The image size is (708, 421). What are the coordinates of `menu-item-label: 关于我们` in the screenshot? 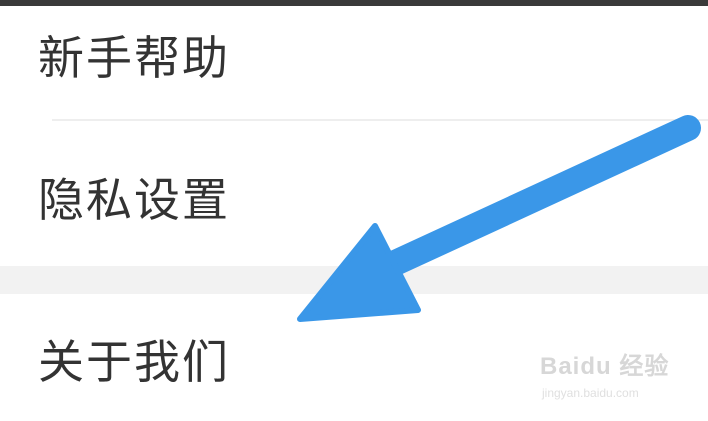 It's located at (134, 361).